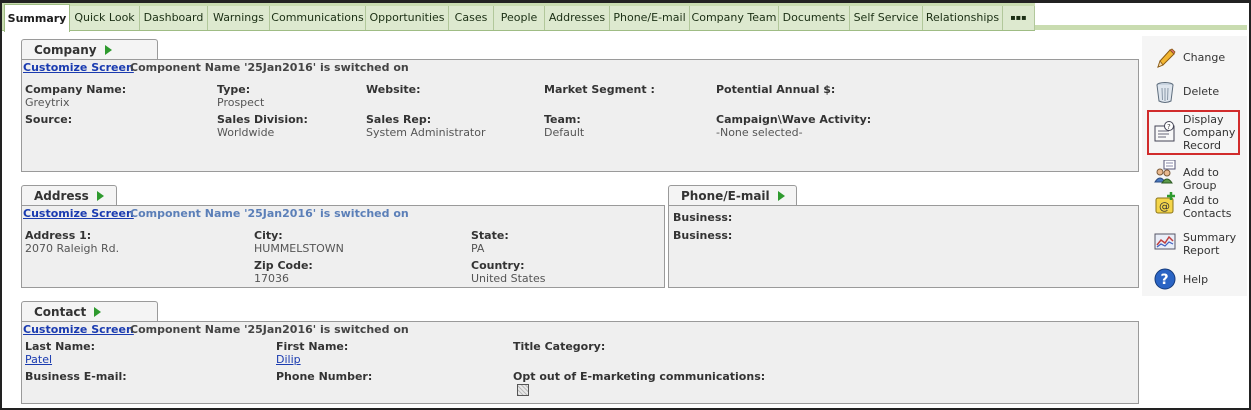 The height and width of the screenshot is (410, 1251). I want to click on tab-warnings: Warnings, so click(239, 18).